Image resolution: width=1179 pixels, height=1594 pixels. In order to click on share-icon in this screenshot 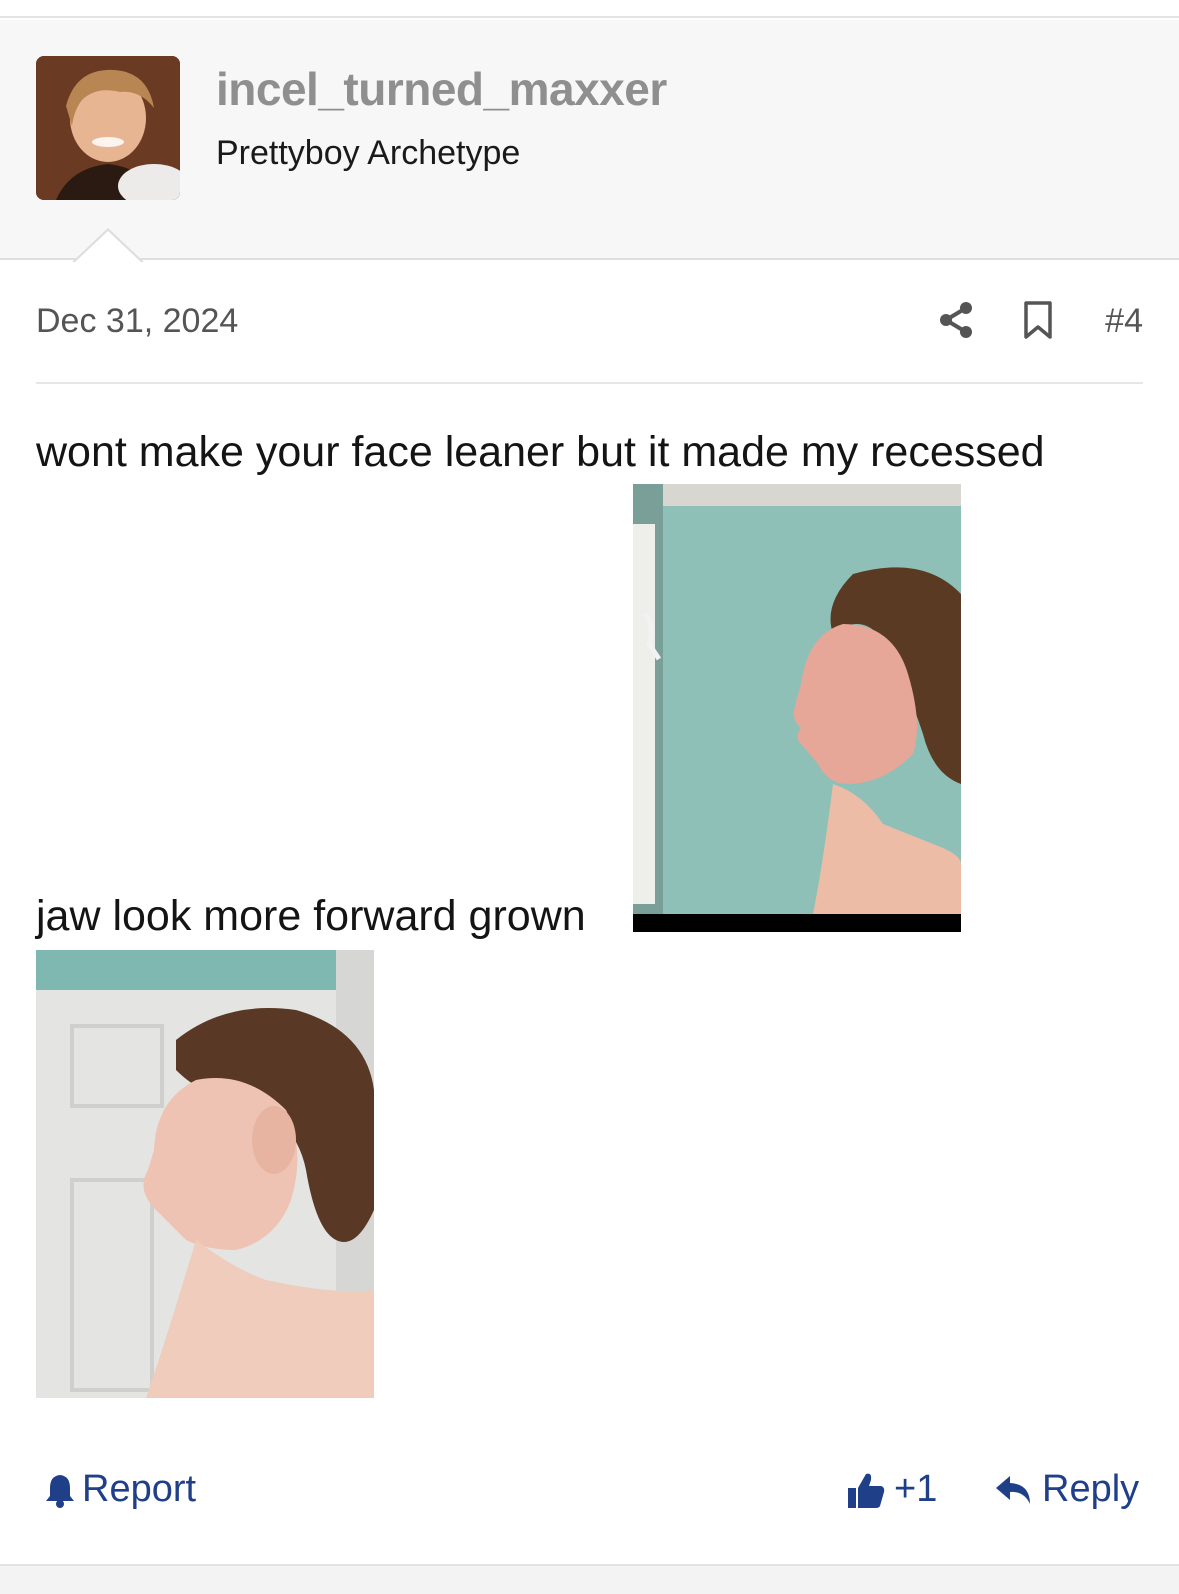, I will do `click(956, 320)`.